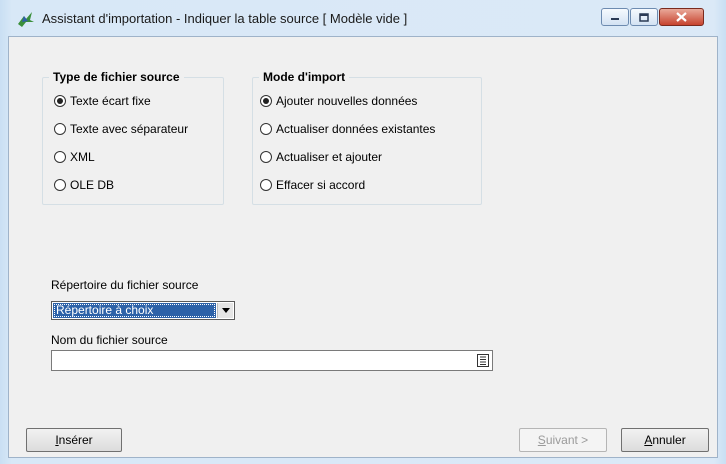 This screenshot has height=464, width=726. I want to click on next-mnemonic: S, so click(541, 440).